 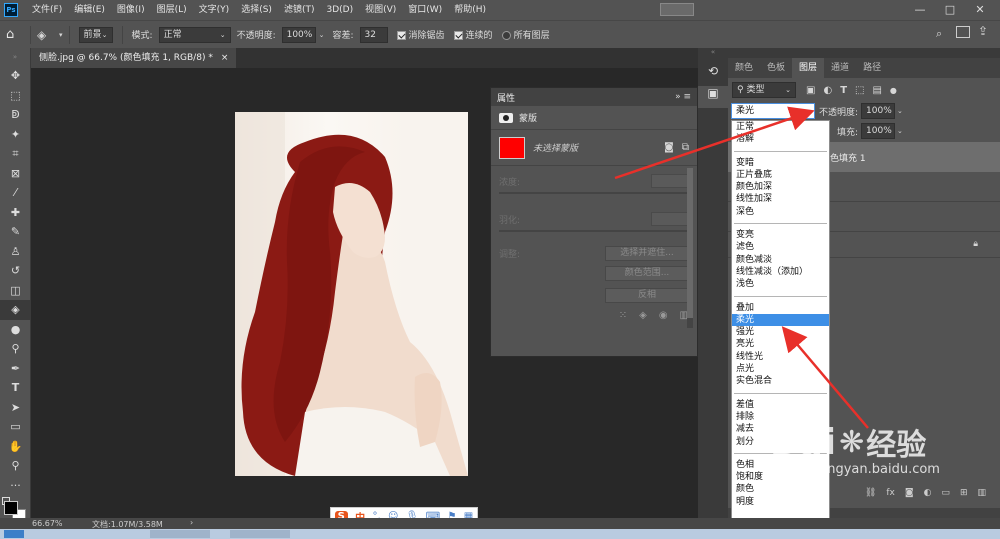 What do you see at coordinates (843, 90) in the screenshot?
I see `type-filter-icon: T` at bounding box center [843, 90].